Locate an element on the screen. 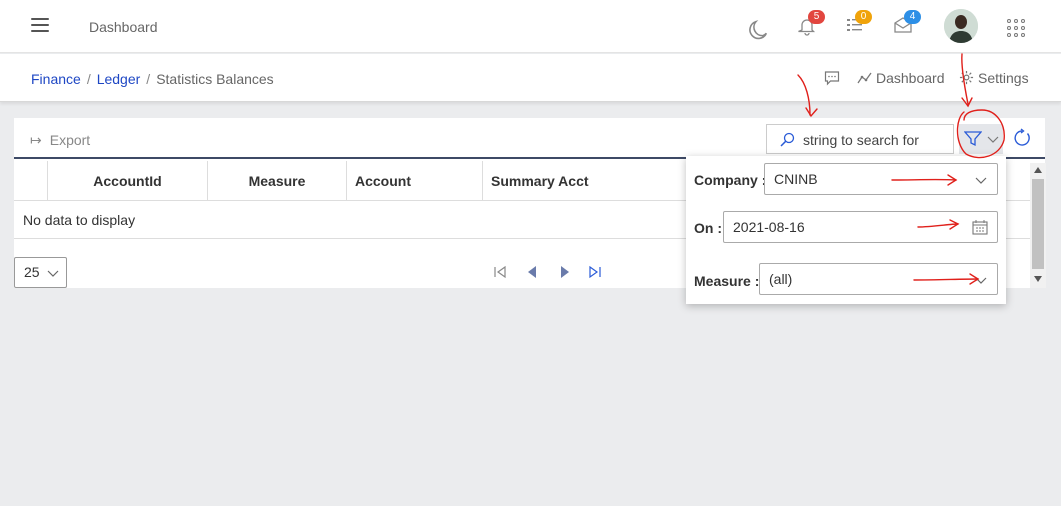 Image resolution: width=1061 pixels, height=506 pixels. settings-gear-icon is located at coordinates (966, 77).